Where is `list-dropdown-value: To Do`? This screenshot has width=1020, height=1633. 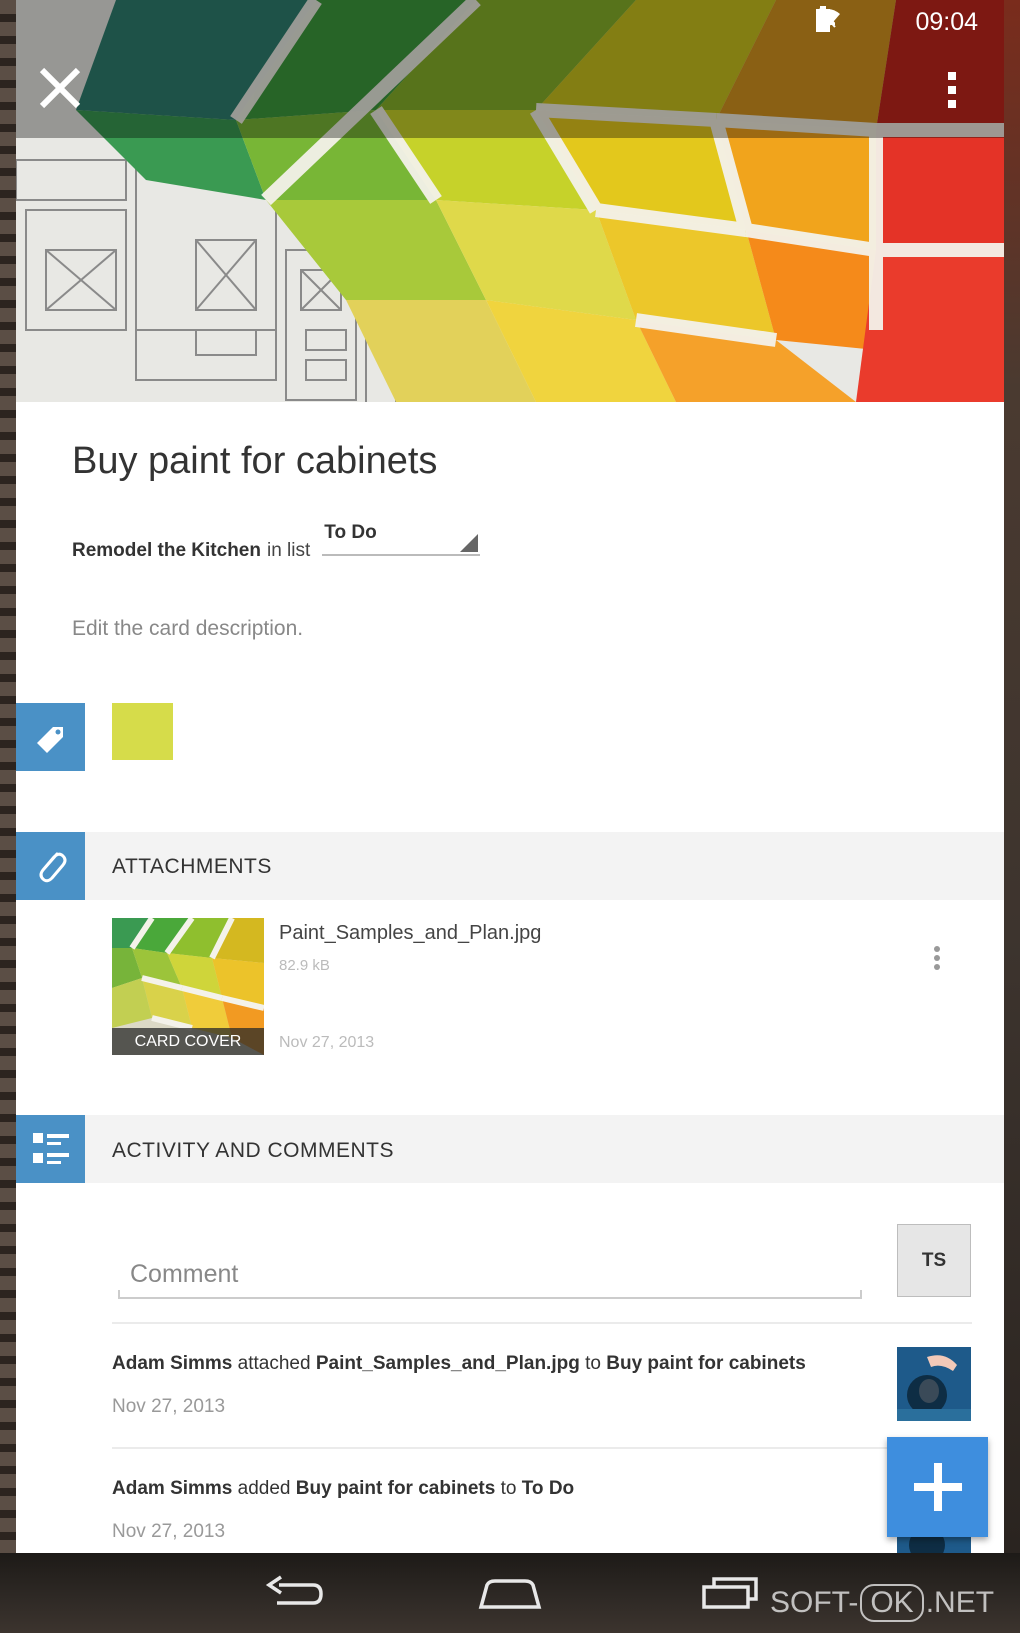 list-dropdown-value: To Do is located at coordinates (350, 532).